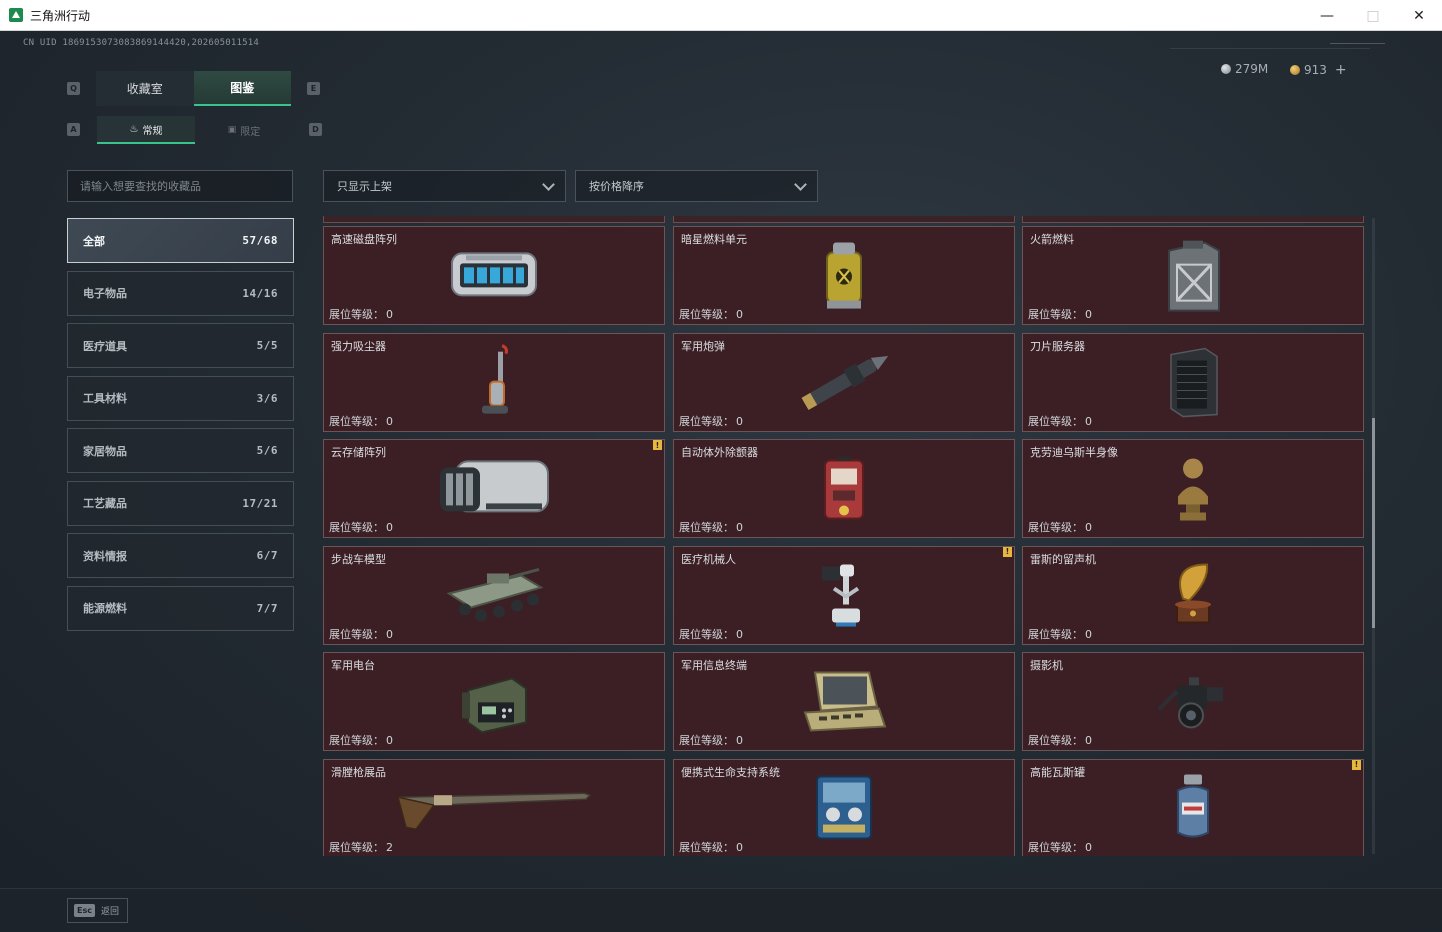  What do you see at coordinates (1193, 701) in the screenshot?
I see `collectible-card: 摄影机 展位等级： 0` at bounding box center [1193, 701].